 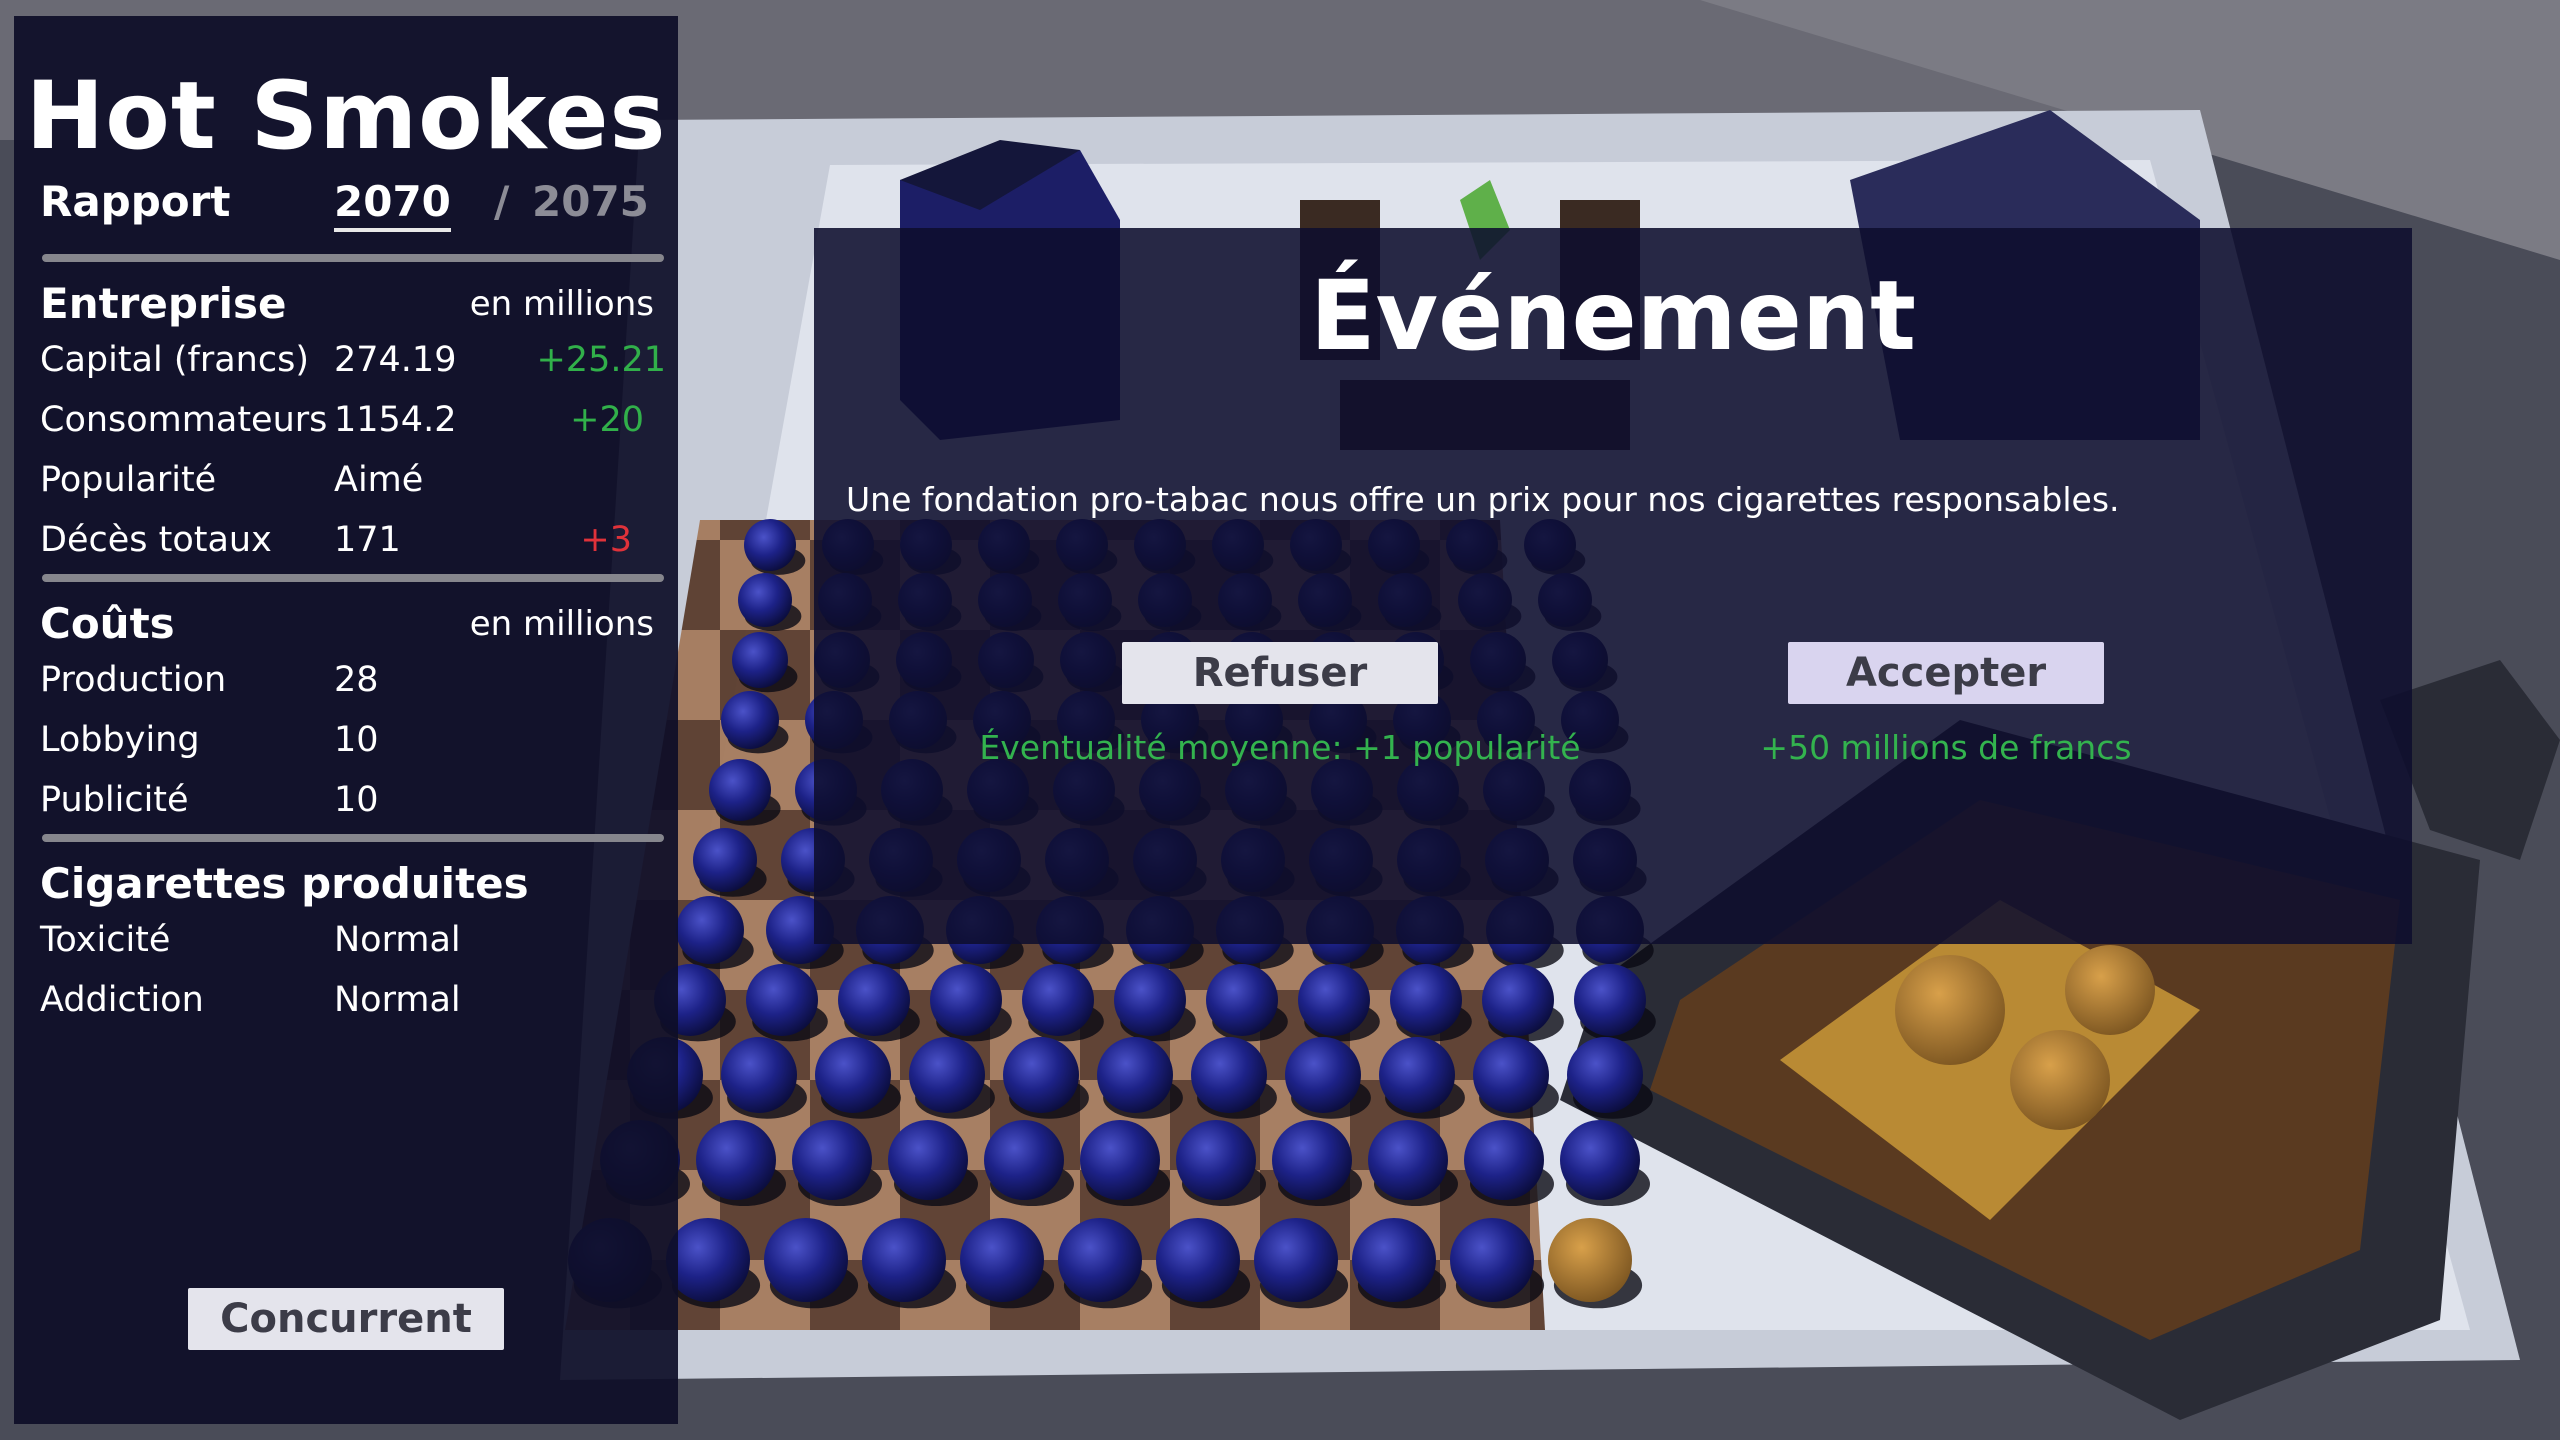 I want to click on concurrent-button: Concurrent, so click(x=346, y=1319).